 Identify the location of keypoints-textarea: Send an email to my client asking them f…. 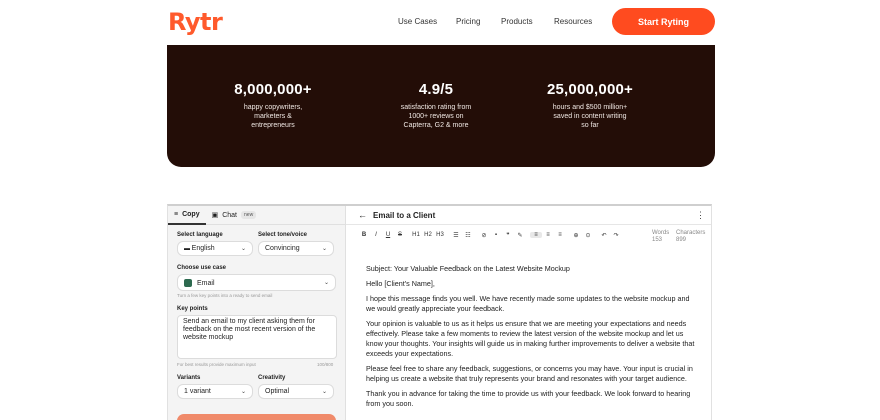
(257, 337).